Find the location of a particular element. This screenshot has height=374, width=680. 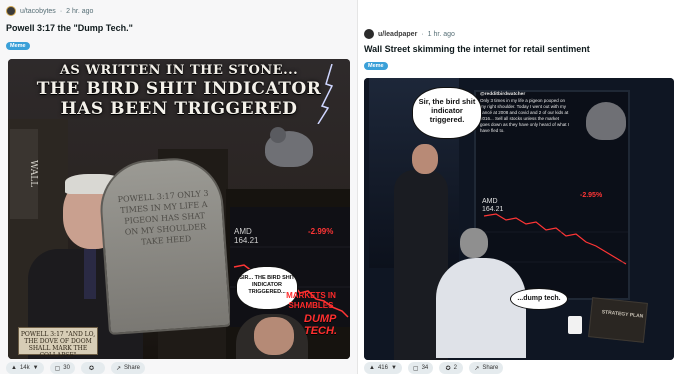

award-button: ✪ is located at coordinates (92, 368).